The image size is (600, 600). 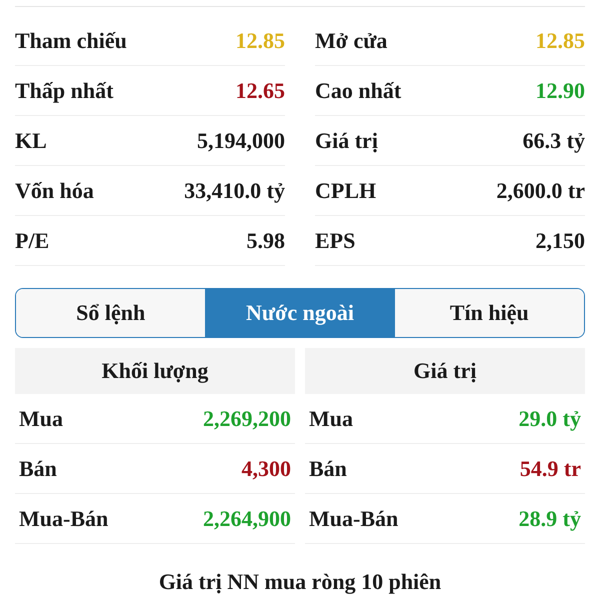 I want to click on stat-value: 2,600.0 tr, so click(x=540, y=191).